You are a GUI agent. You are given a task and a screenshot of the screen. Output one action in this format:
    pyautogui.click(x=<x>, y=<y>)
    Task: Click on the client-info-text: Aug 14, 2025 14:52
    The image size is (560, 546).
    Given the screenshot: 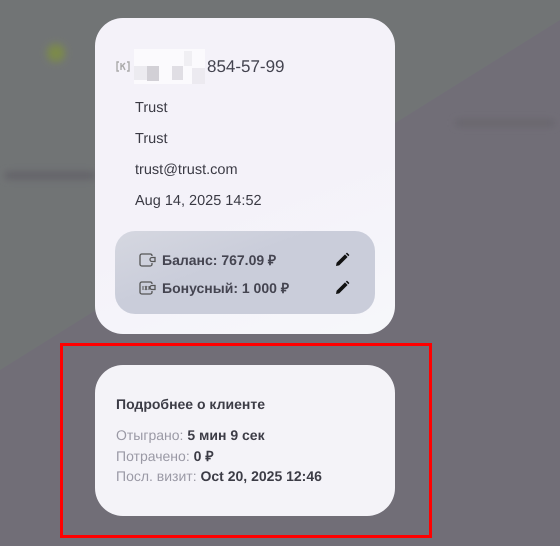 What is the action you would take?
    pyautogui.click(x=199, y=201)
    